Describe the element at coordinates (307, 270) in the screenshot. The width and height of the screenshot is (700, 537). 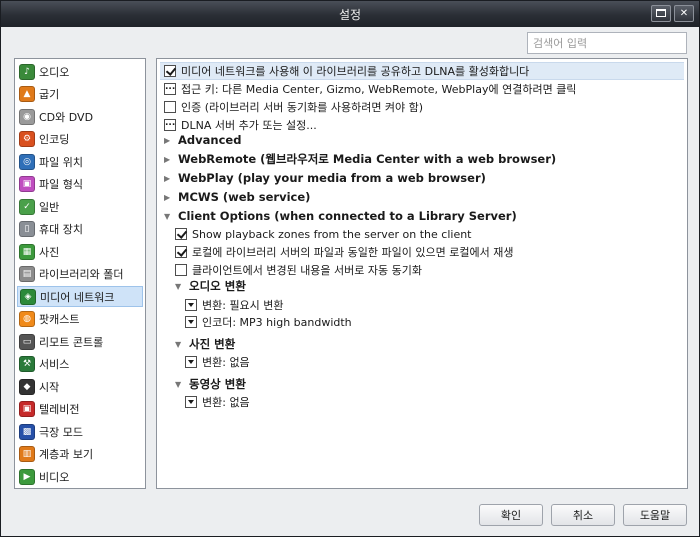
I see `client-sync-label: 클라이언트에서 변경된 내용을 서버로 자동 동기화` at that location.